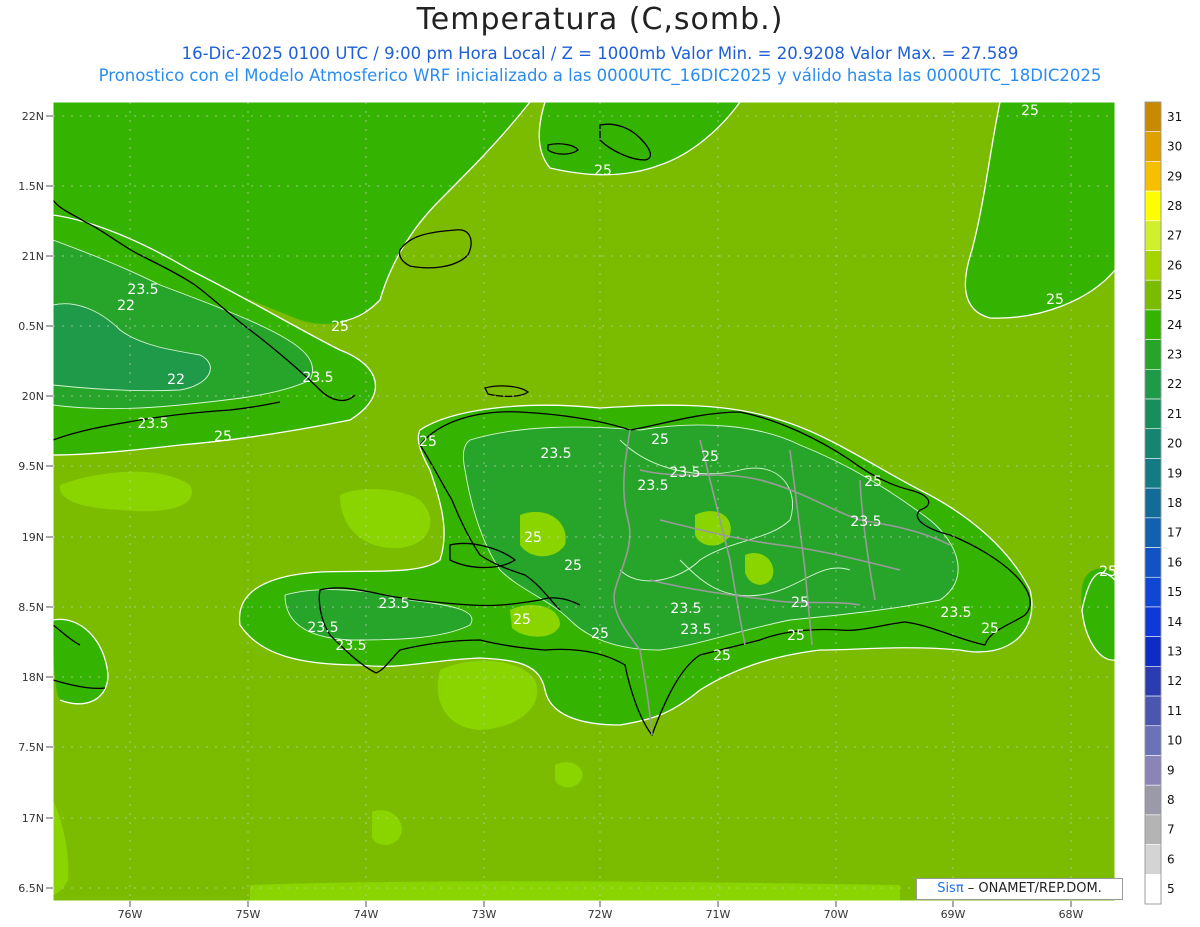 The image size is (1200, 927). I want to click on lat-label: 8.5N, so click(31, 607).